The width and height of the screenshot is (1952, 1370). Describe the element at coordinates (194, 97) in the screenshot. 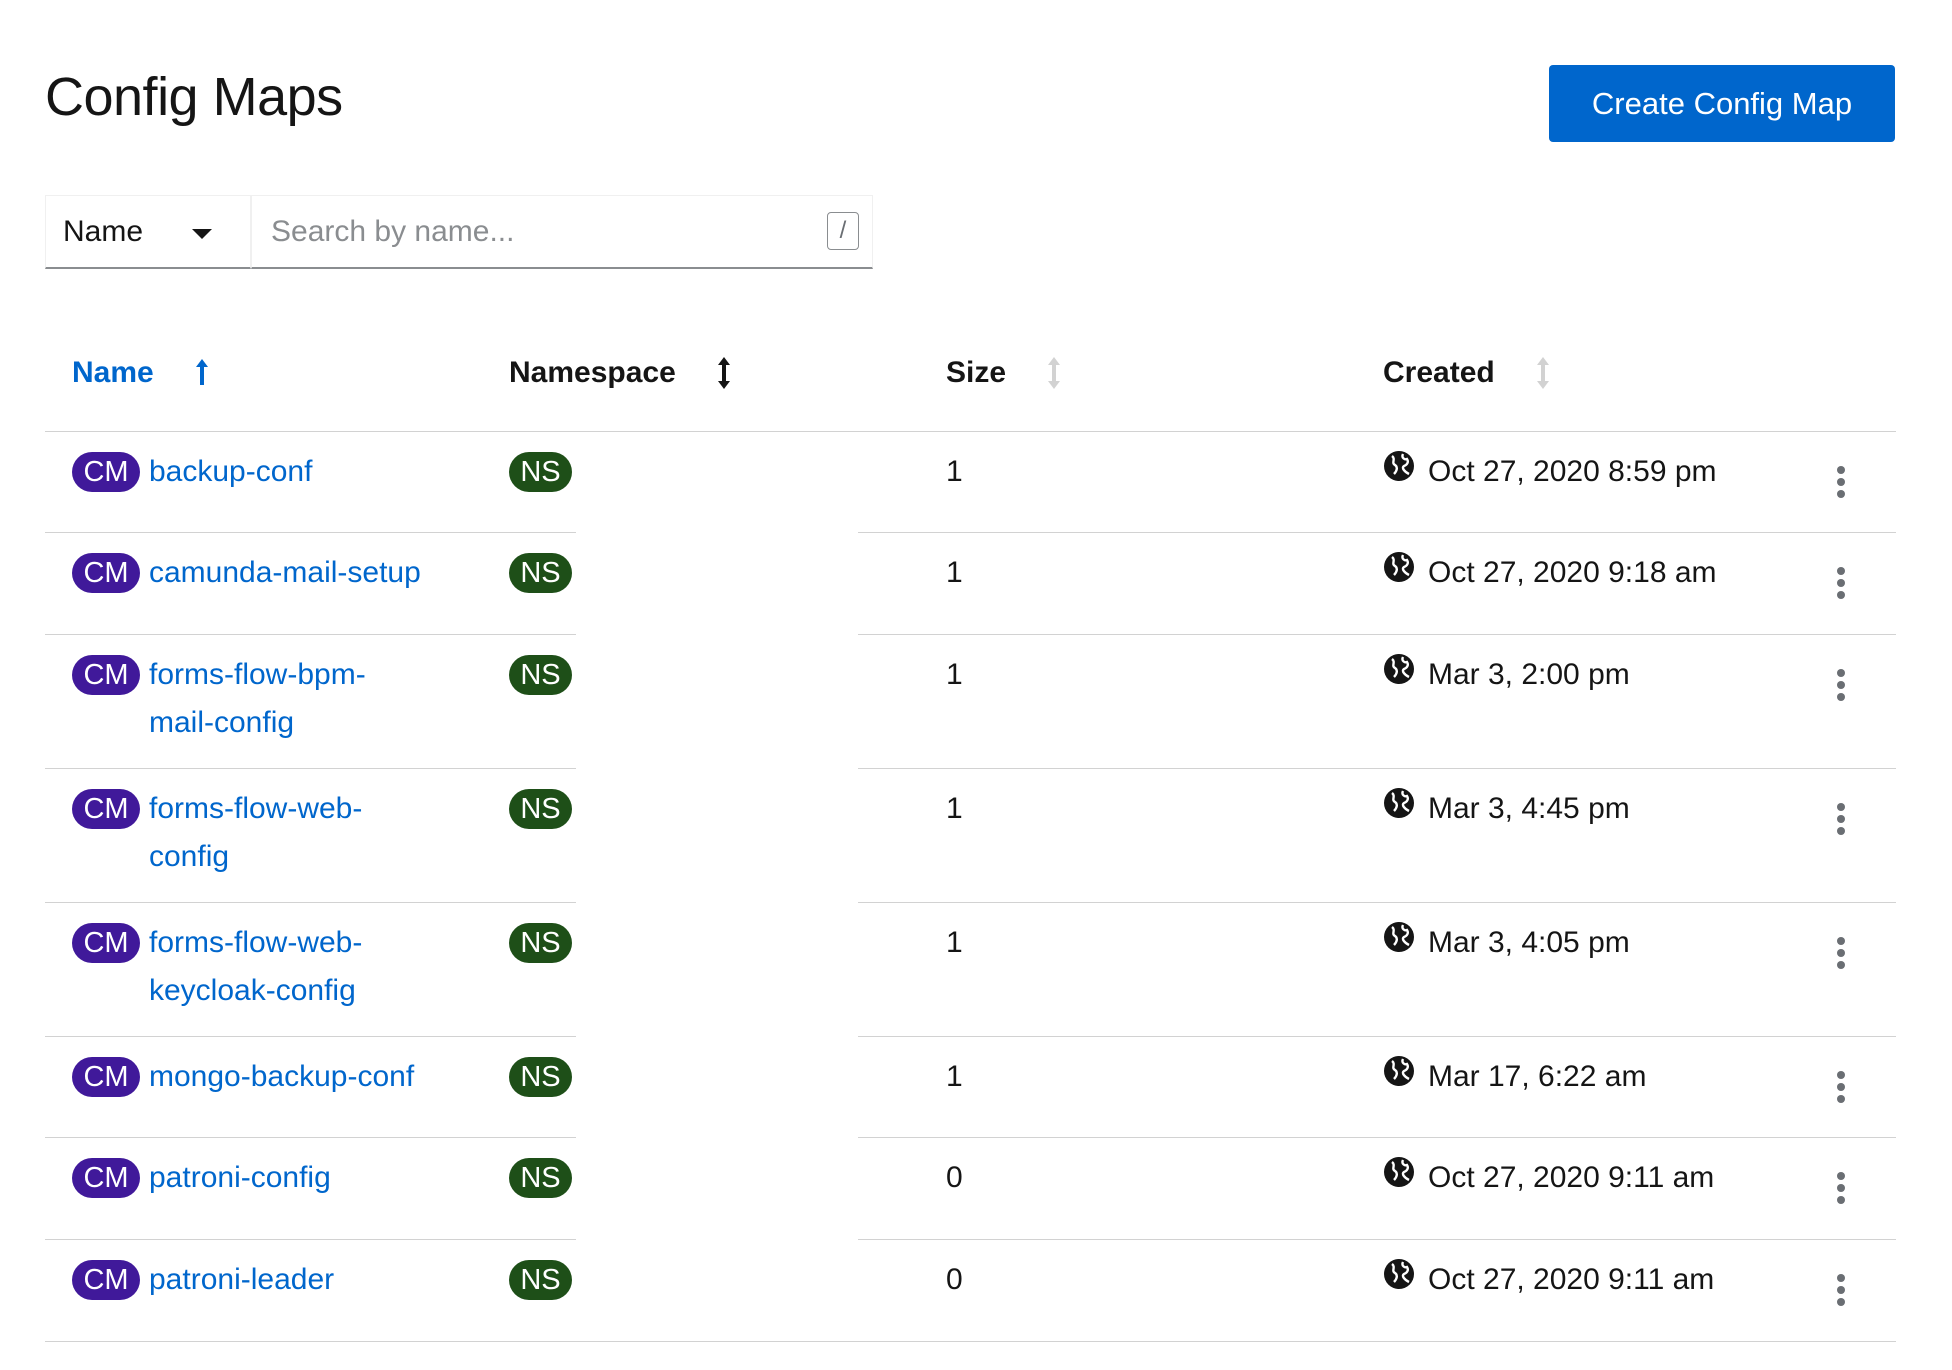

I see `page-title: Config Maps` at that location.